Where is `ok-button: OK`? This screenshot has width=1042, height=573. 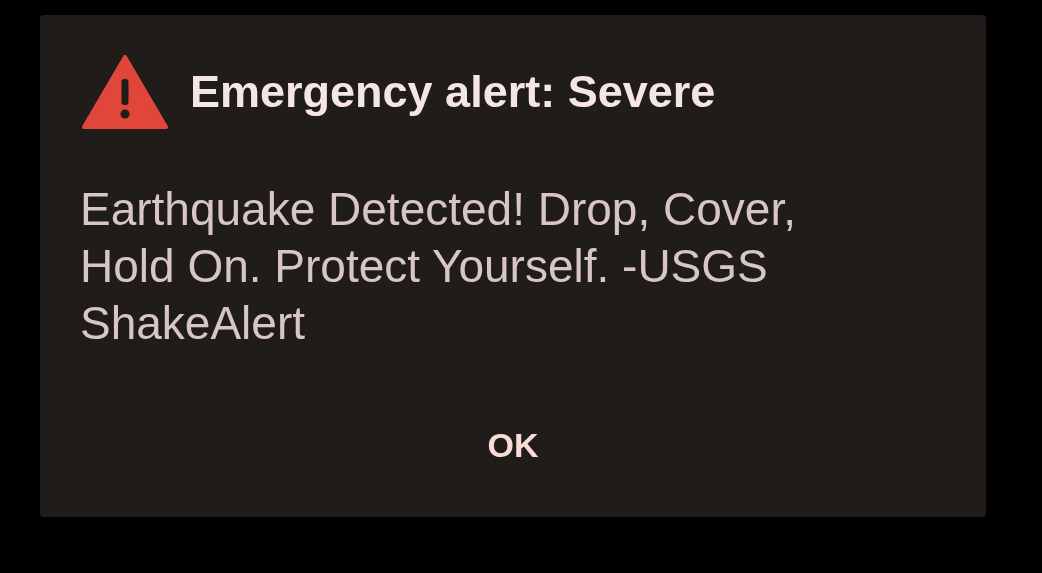
ok-button: OK is located at coordinates (513, 445).